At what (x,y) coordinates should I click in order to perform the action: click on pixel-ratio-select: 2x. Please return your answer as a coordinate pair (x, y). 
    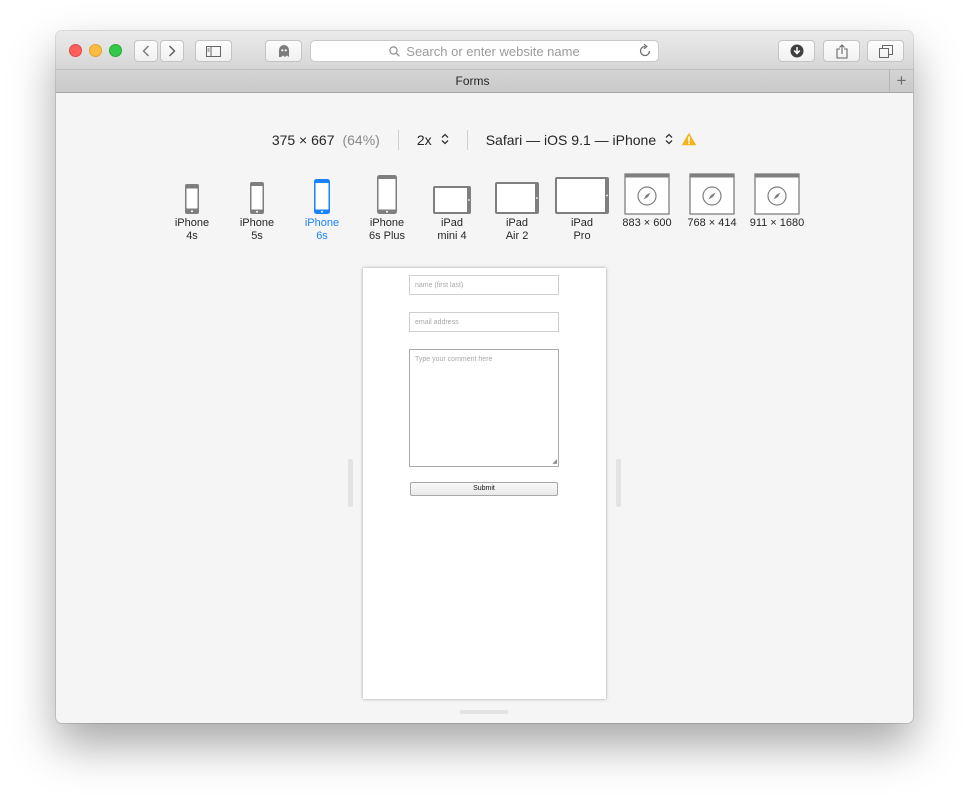
    Looking at the image, I should click on (433, 140).